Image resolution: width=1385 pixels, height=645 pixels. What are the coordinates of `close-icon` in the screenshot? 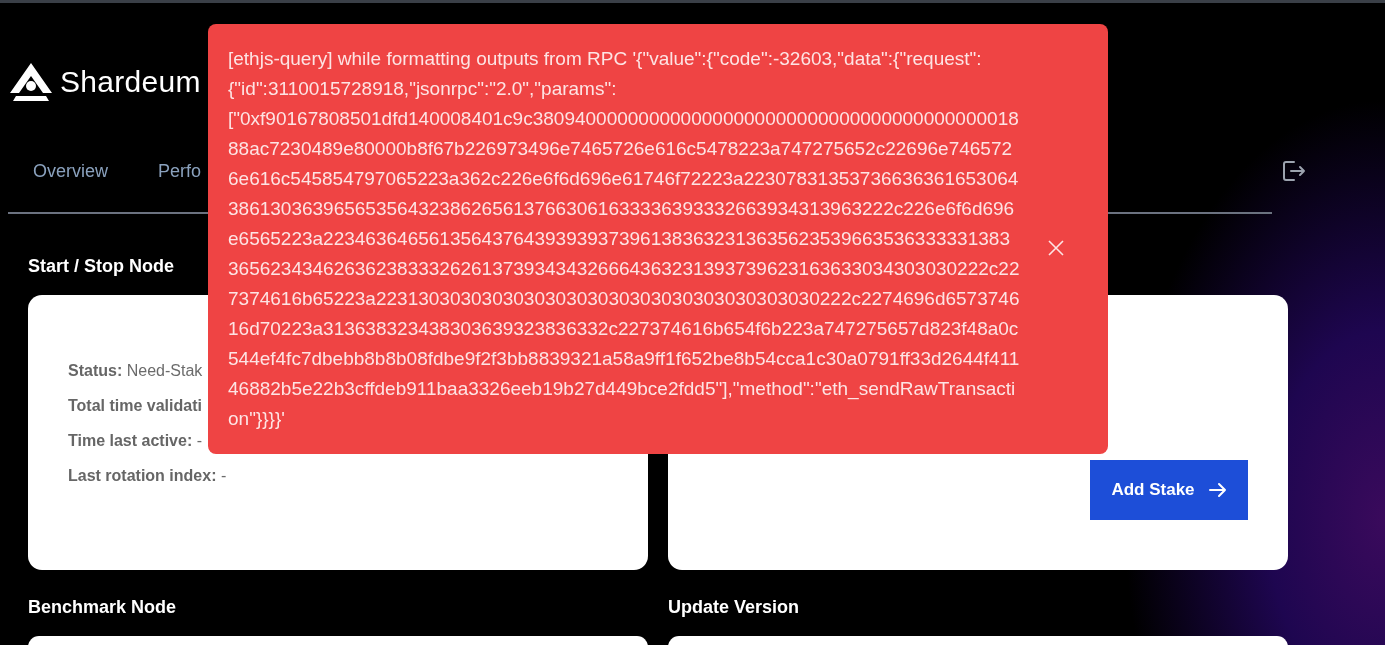 It's located at (1056, 248).